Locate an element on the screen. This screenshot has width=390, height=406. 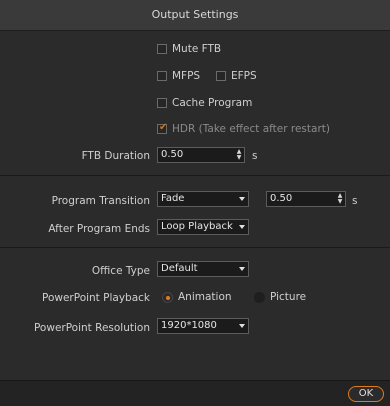
ftb-duration-input: 0.50 ▲ ▼ is located at coordinates (201, 155).